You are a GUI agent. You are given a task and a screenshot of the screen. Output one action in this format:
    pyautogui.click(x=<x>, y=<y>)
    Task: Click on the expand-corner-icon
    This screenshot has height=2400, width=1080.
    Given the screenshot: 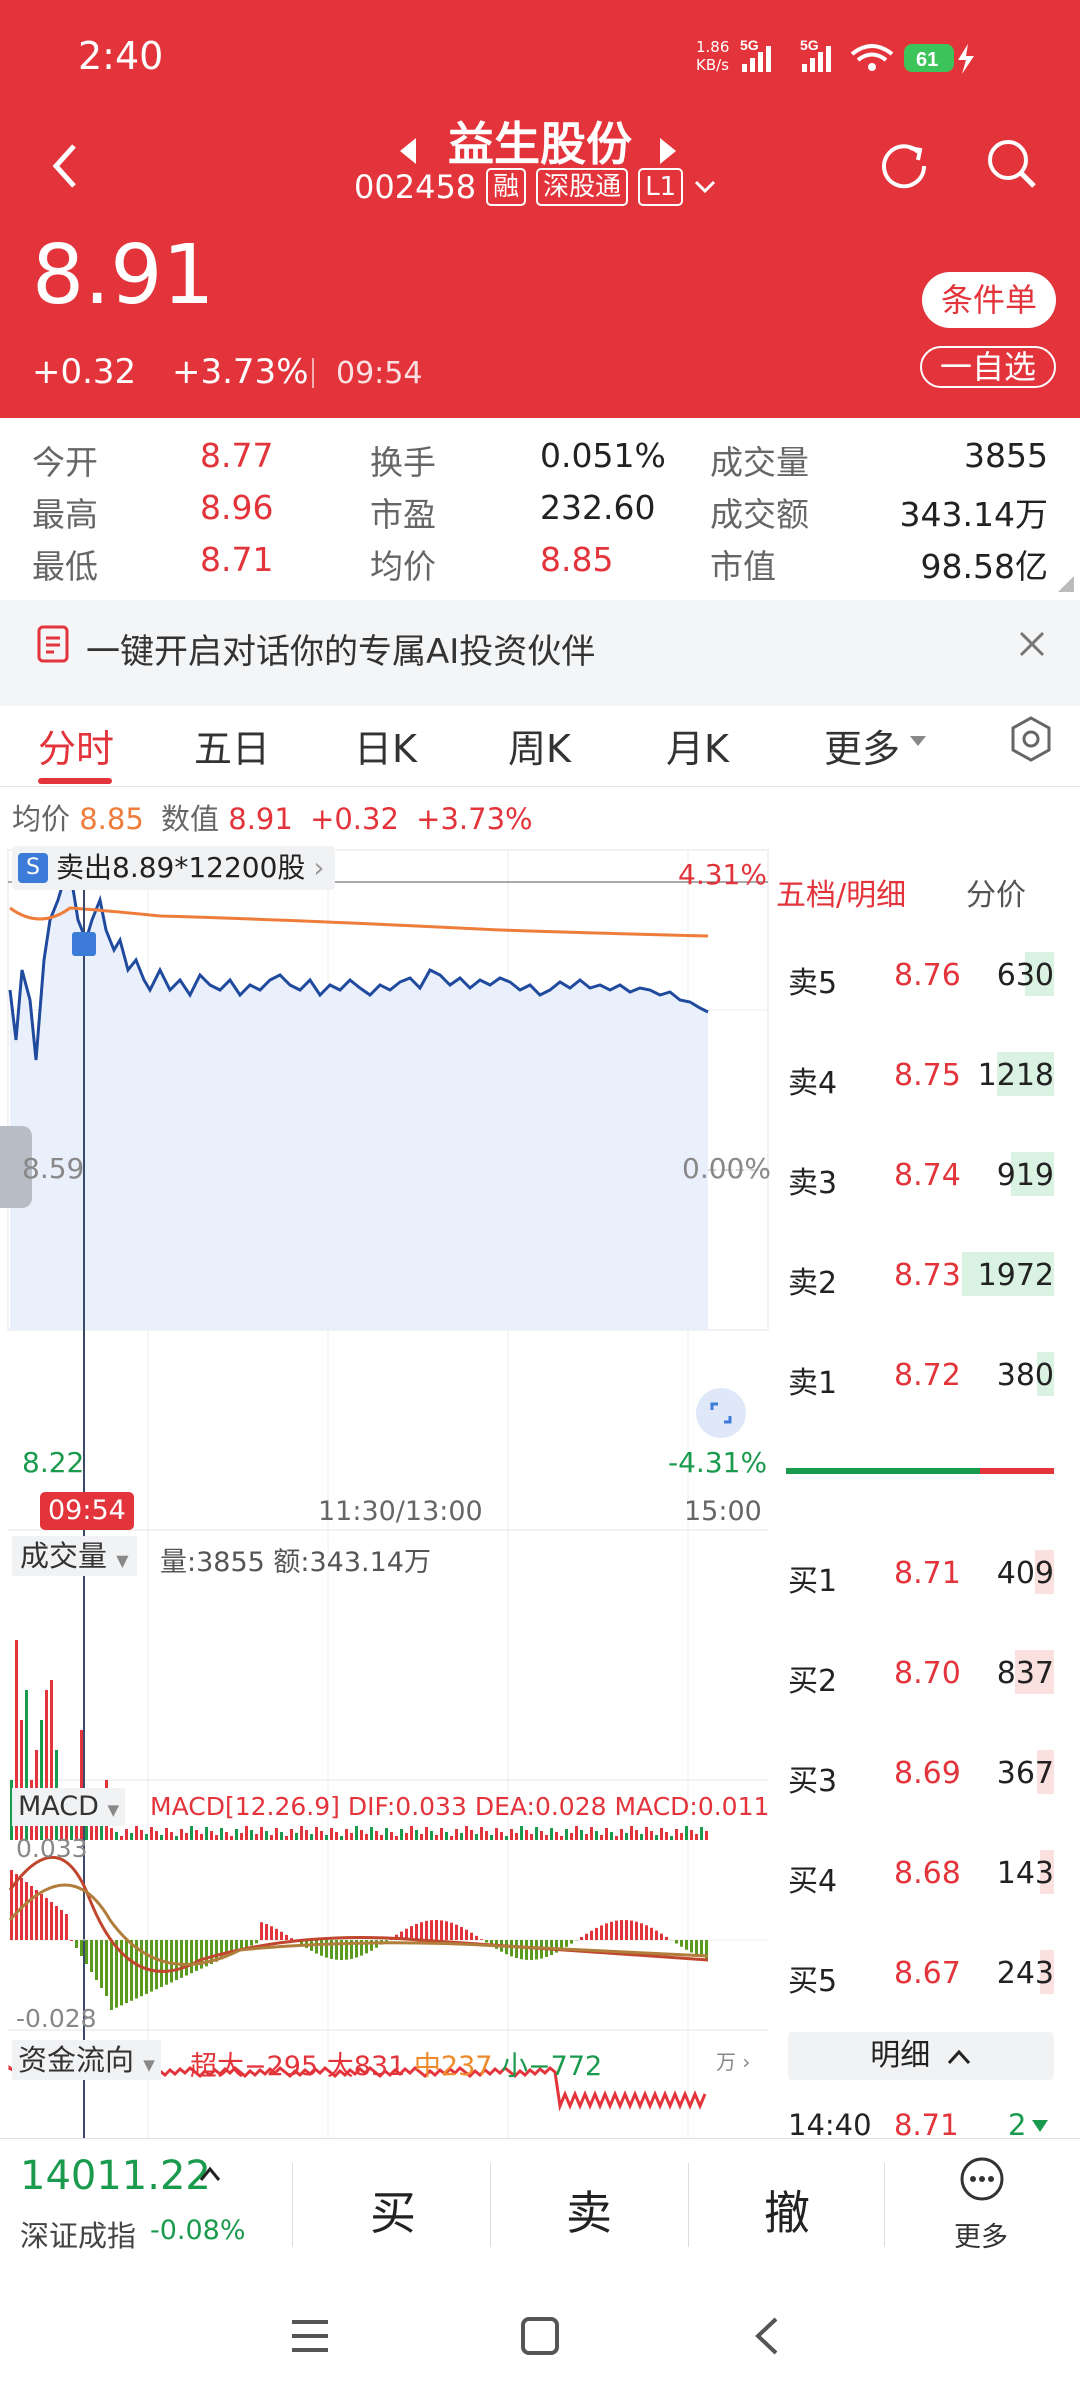 What is the action you would take?
    pyautogui.click(x=1066, y=584)
    